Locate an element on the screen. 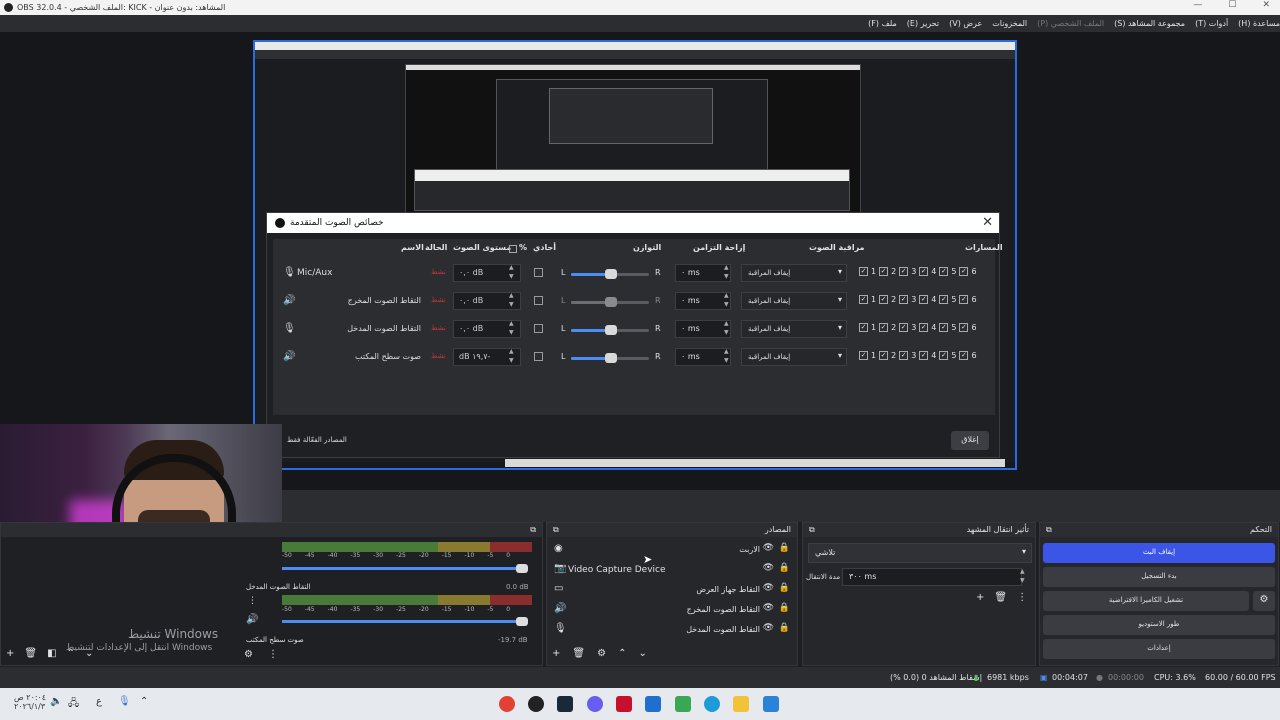 This screenshot has width=1280, height=720. source-item: ◉ الاربت 👁 🔒 is located at coordinates (672, 550).